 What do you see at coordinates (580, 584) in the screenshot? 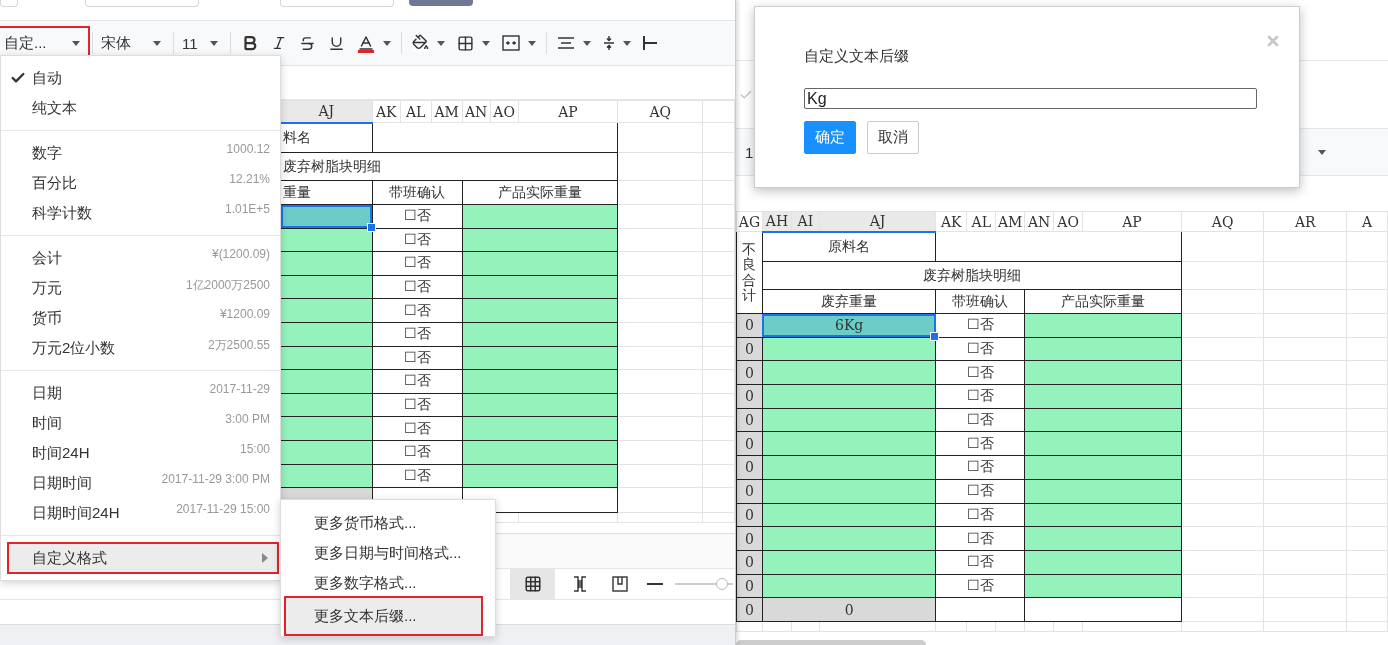
I see `page-break-icon` at bounding box center [580, 584].